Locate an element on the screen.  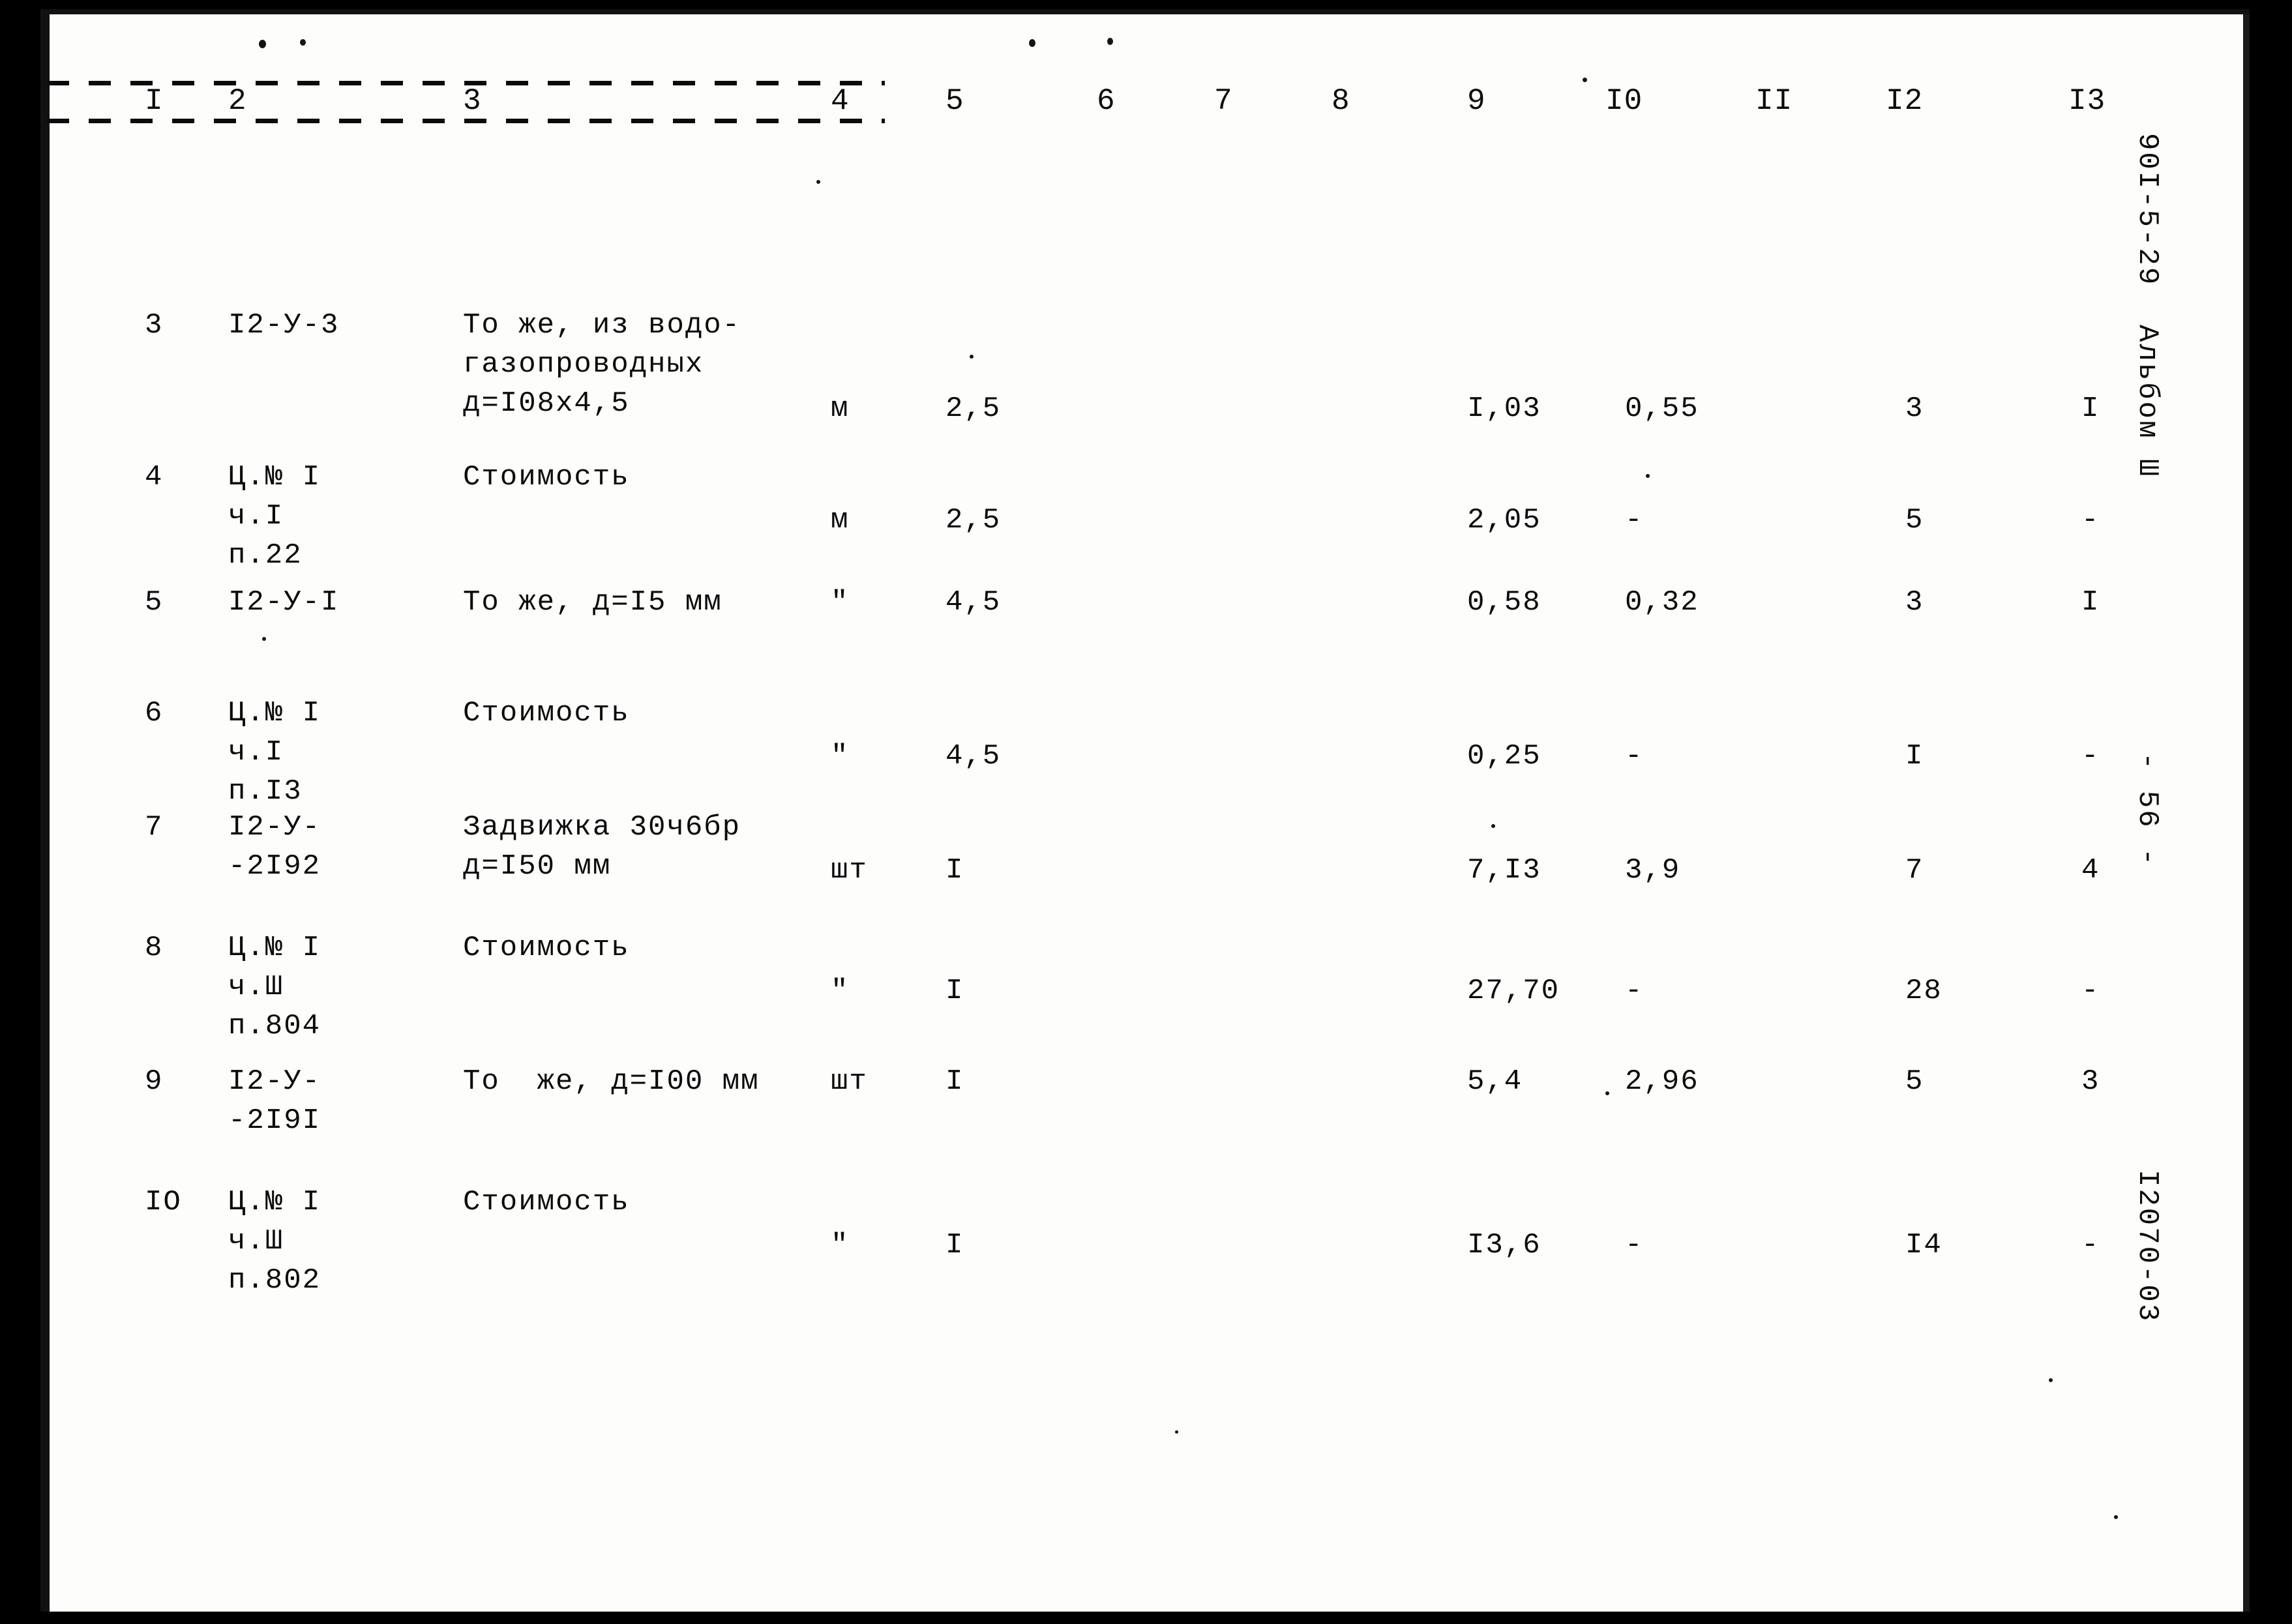
cell-code: Ц.№ I ч.I п.22 is located at coordinates (274, 516).